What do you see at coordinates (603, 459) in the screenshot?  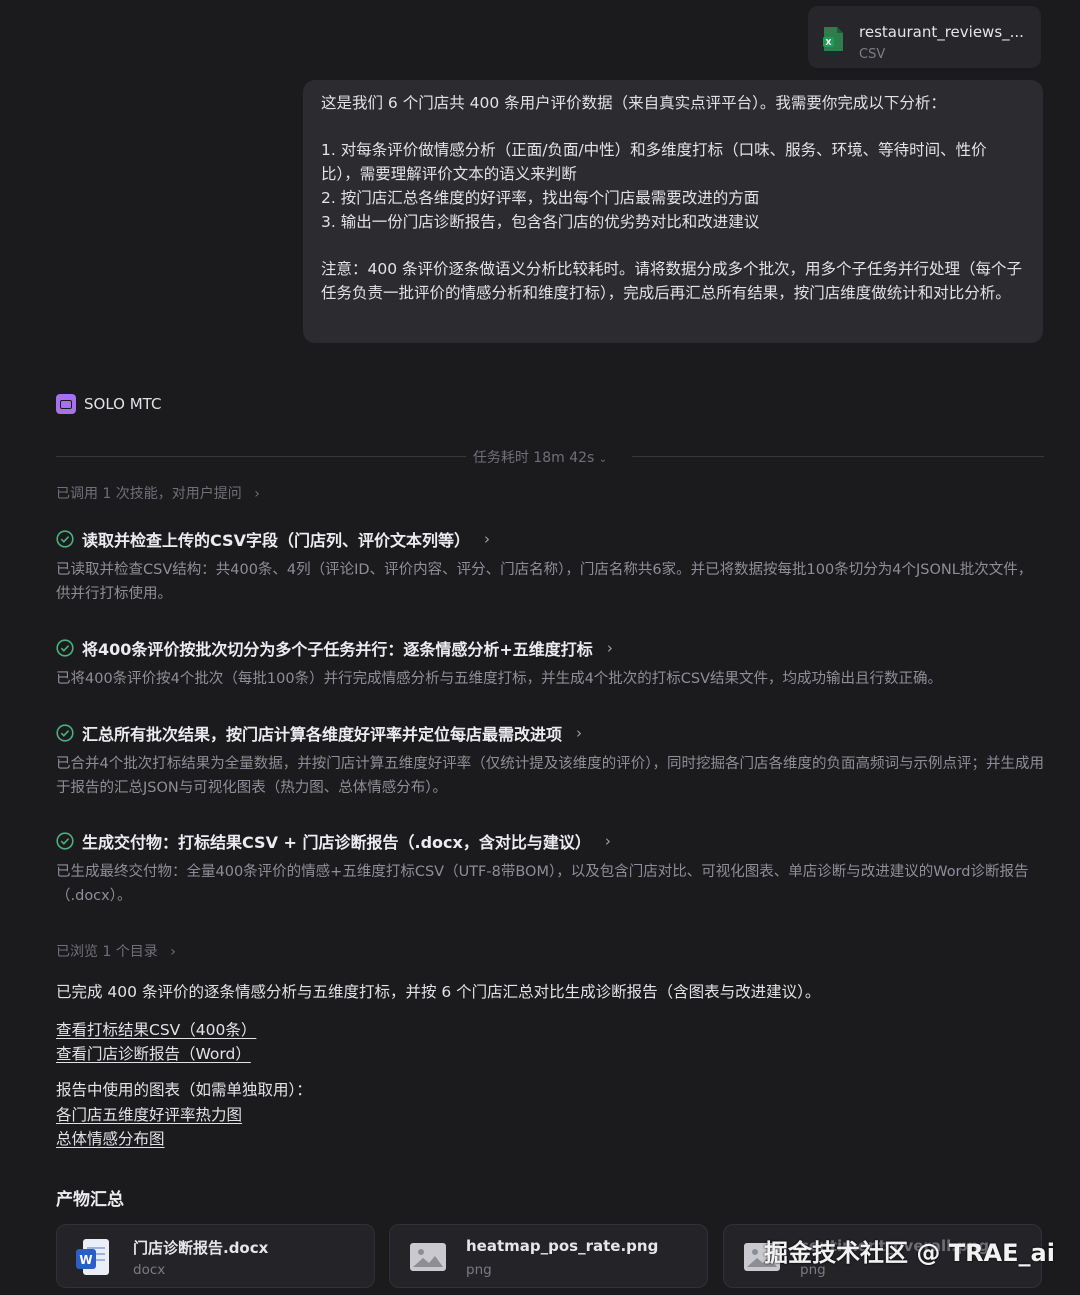 I see `chevron-down-icon: ⌄` at bounding box center [603, 459].